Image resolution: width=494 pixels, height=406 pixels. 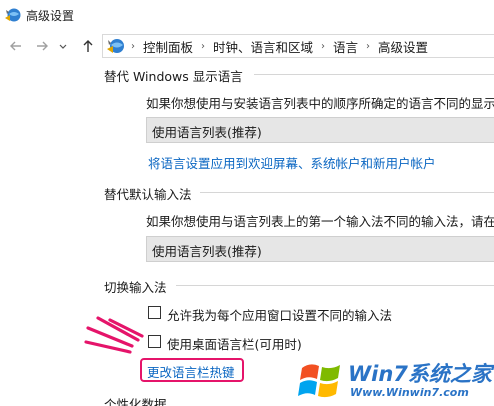 What do you see at coordinates (320, 221) in the screenshot?
I see `input-method-description: 如果你想使用与语言列表上的第一个输入法不同的输入法，请在此` at bounding box center [320, 221].